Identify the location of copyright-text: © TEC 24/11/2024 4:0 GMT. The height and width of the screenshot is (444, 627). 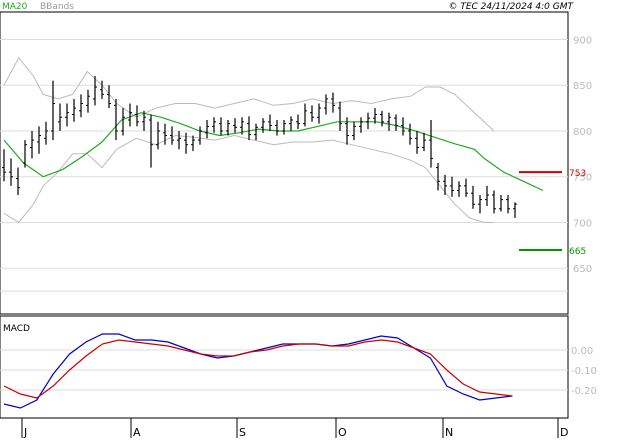
(511, 7).